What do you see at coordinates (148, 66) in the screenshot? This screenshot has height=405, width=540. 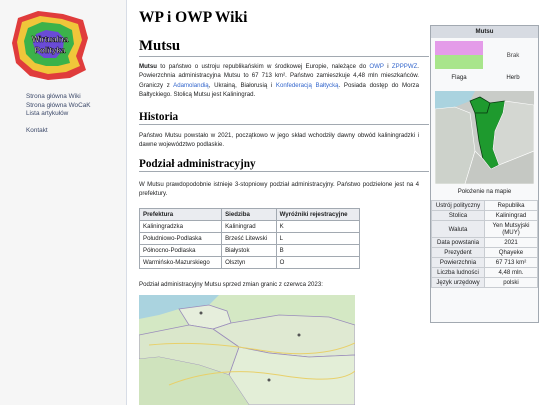 I see `intro-bold-name: Mutsu` at bounding box center [148, 66].